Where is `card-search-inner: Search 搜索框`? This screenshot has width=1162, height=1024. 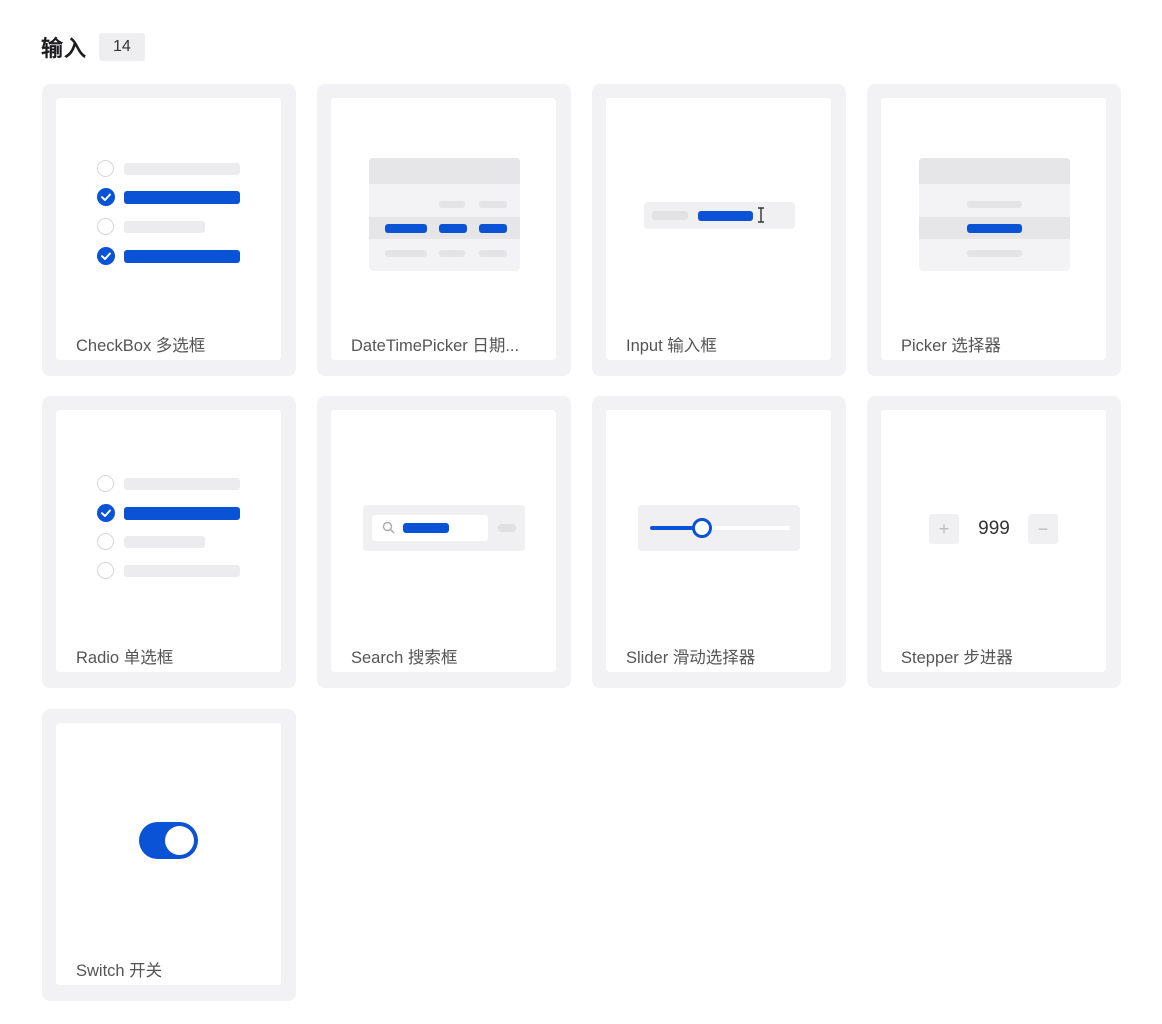
card-search-inner: Search 搜索框 is located at coordinates (443, 541).